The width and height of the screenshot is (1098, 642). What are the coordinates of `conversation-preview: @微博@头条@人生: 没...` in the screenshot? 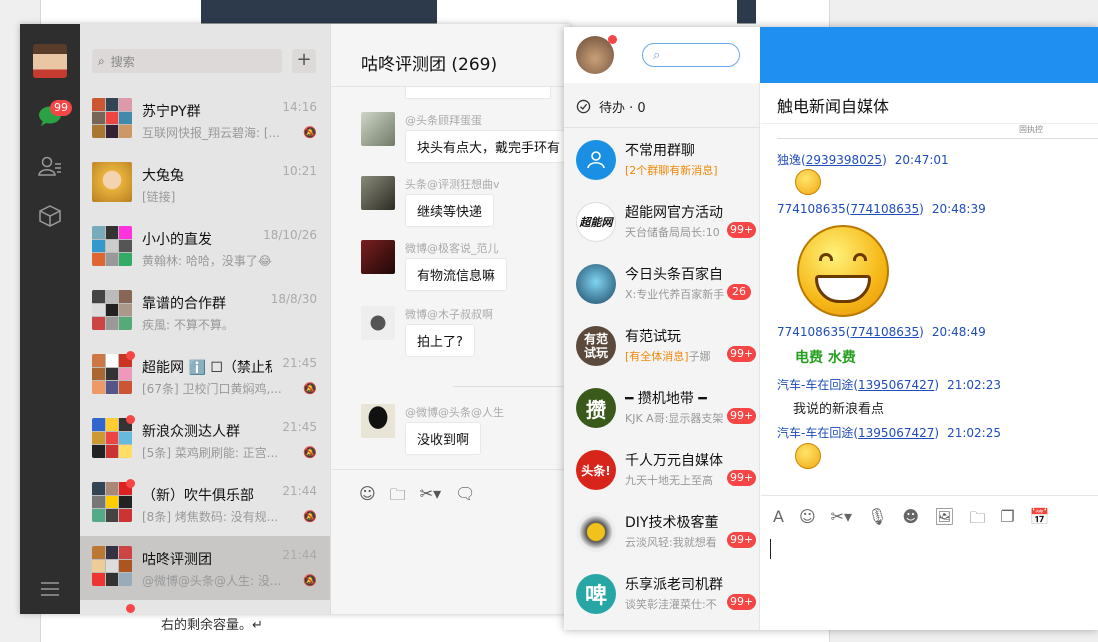 It's located at (212, 581).